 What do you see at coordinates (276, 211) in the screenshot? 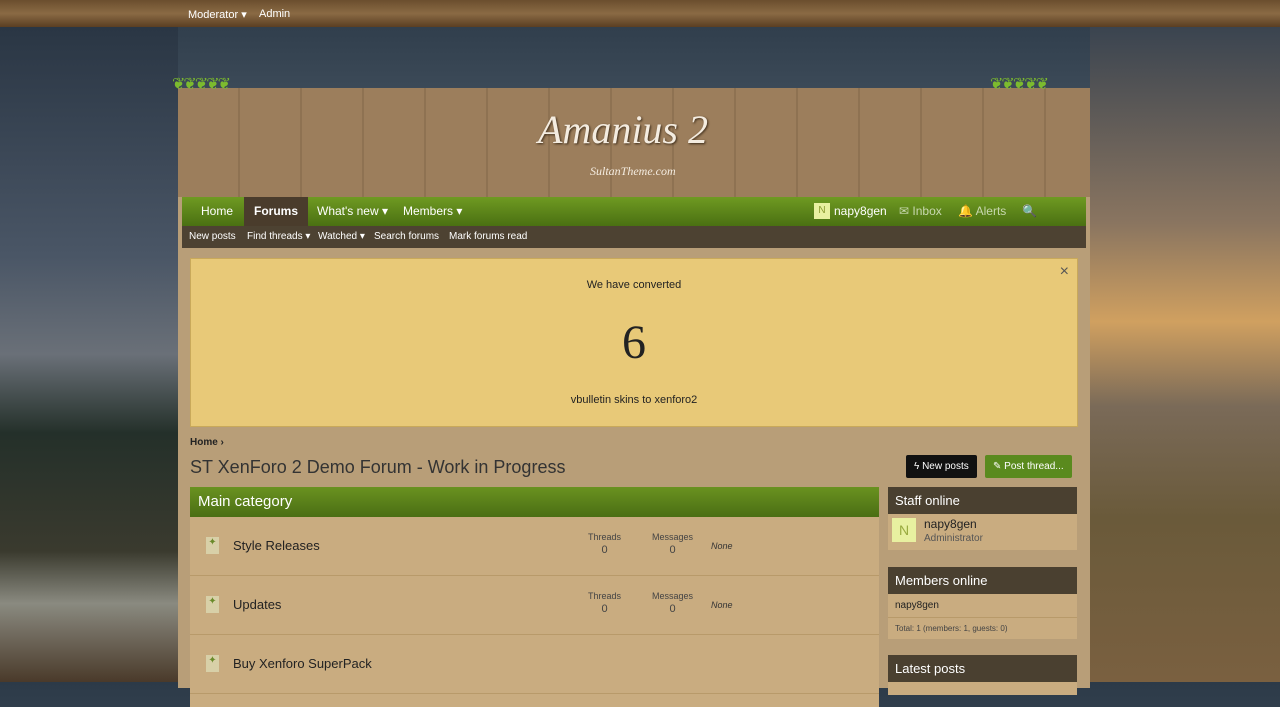
I see `nav-forums: Forums` at bounding box center [276, 211].